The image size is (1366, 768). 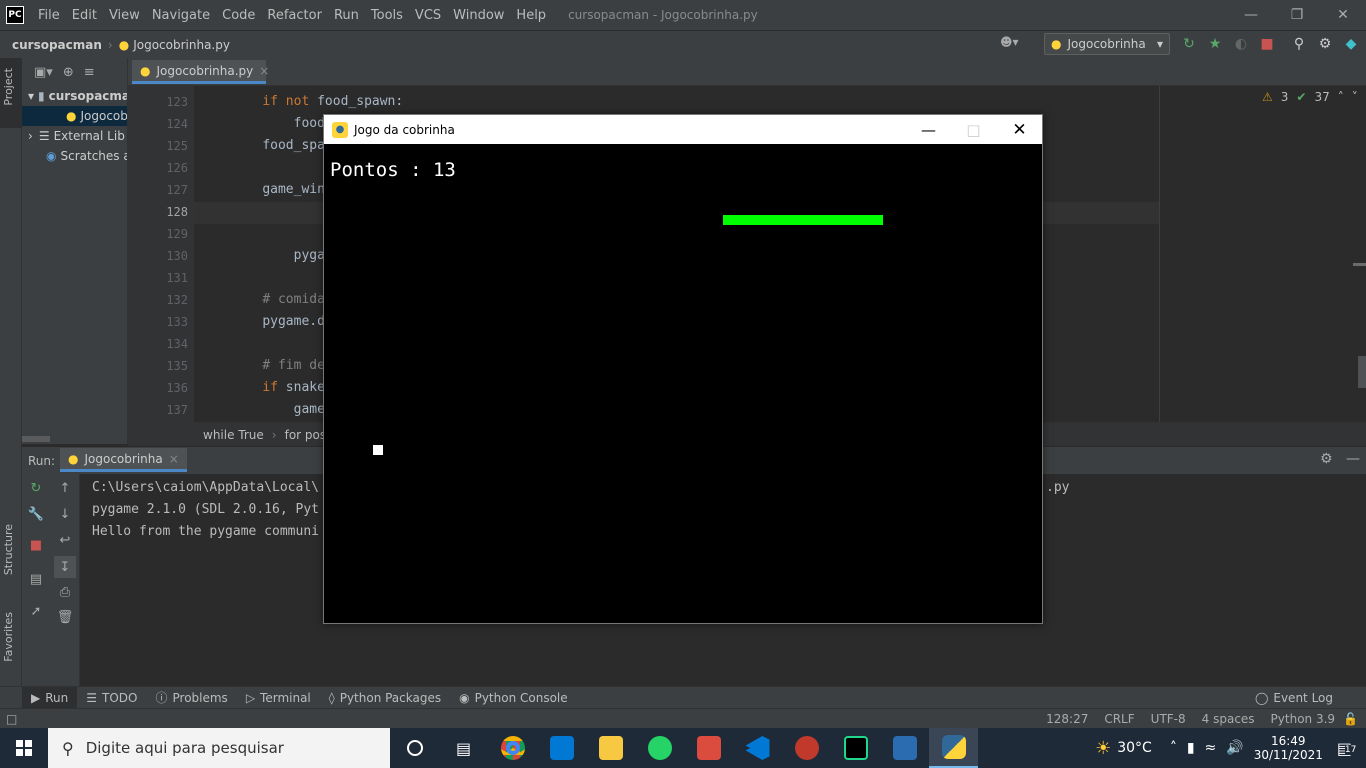 I want to click on print-icon: ⎙, so click(x=65, y=592).